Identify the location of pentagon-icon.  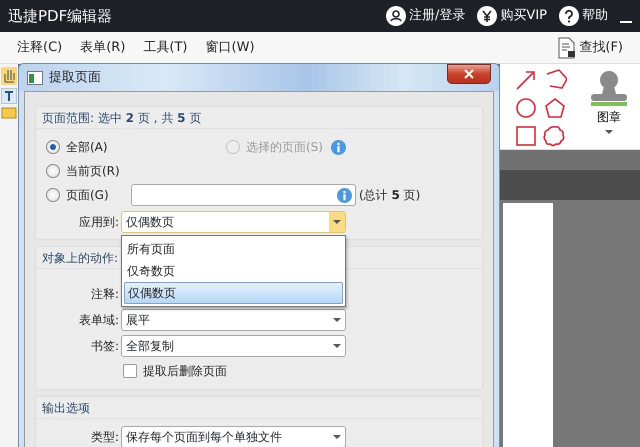
(555, 108).